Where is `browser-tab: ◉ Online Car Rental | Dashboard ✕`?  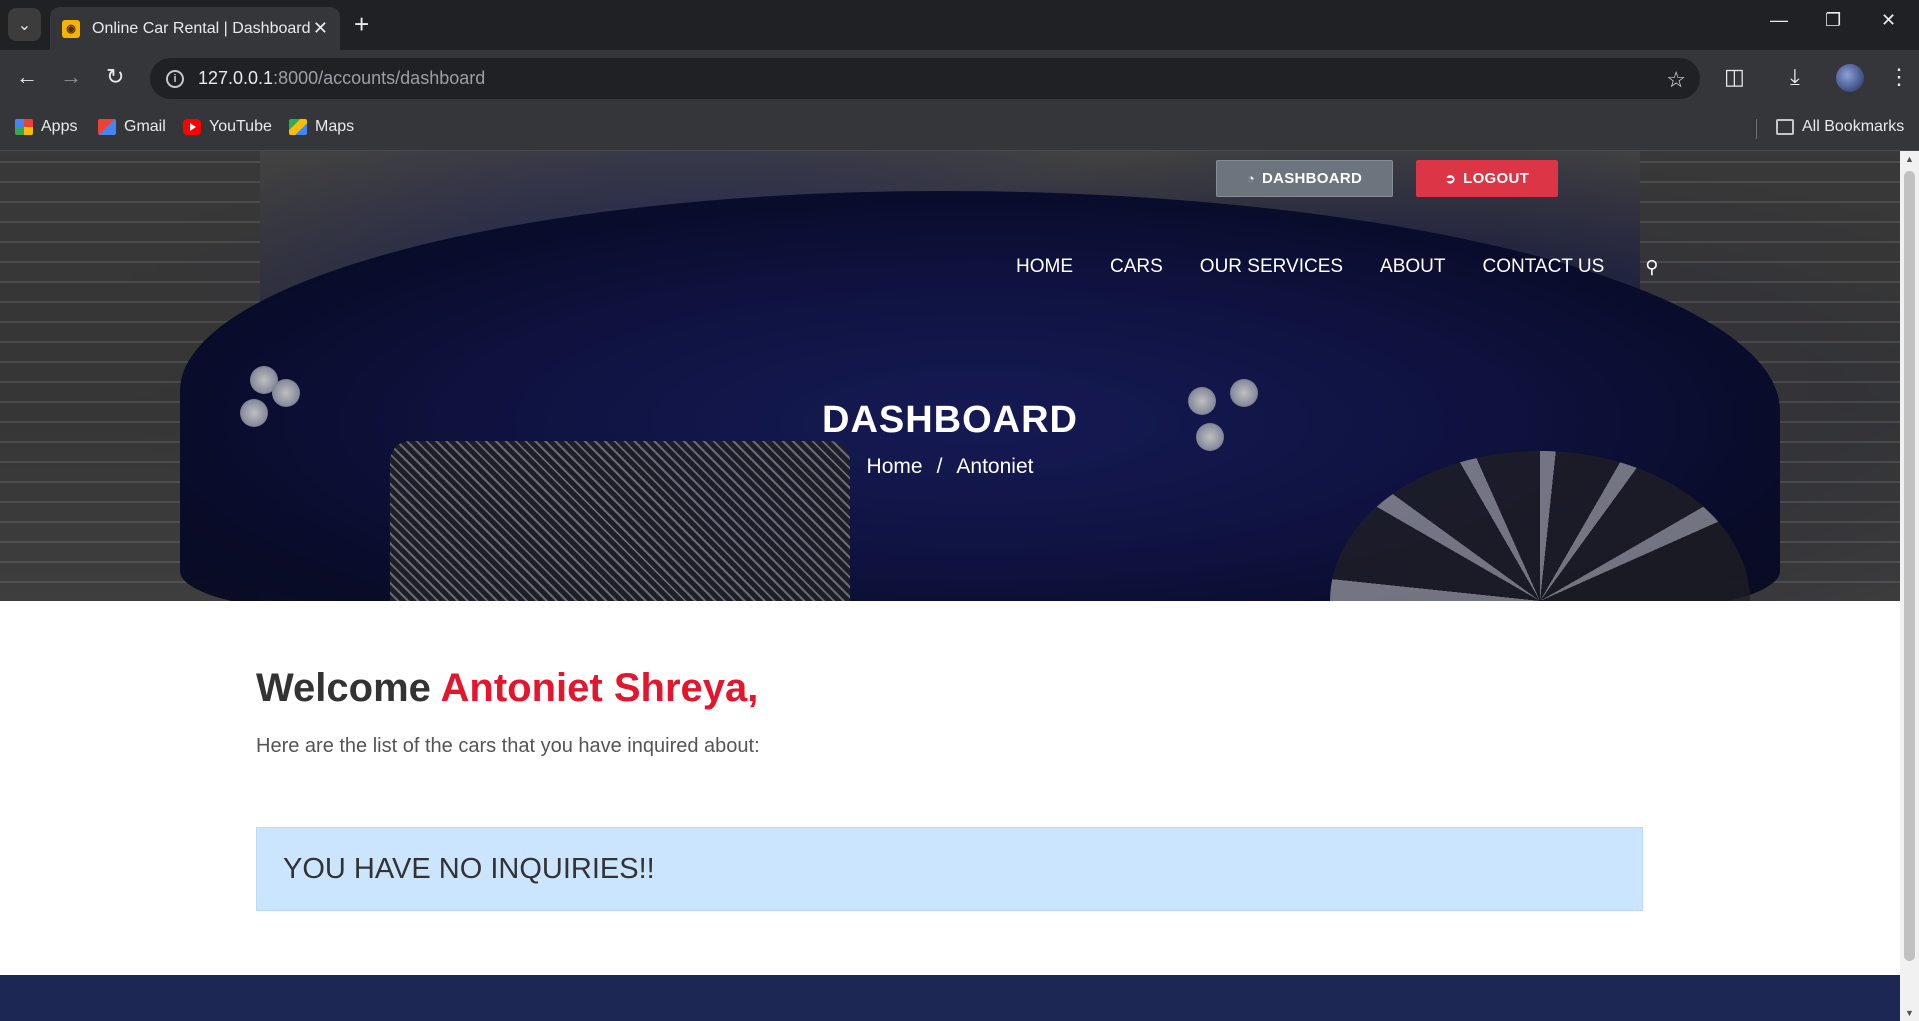 browser-tab: ◉ Online Car Rental | Dashboard ✕ is located at coordinates (195, 28).